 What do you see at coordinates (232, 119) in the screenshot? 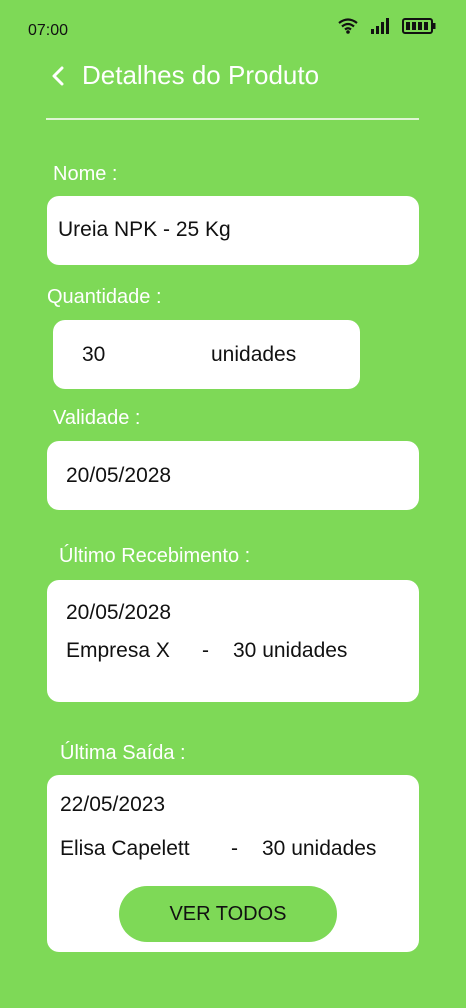
I see `header-divider` at bounding box center [232, 119].